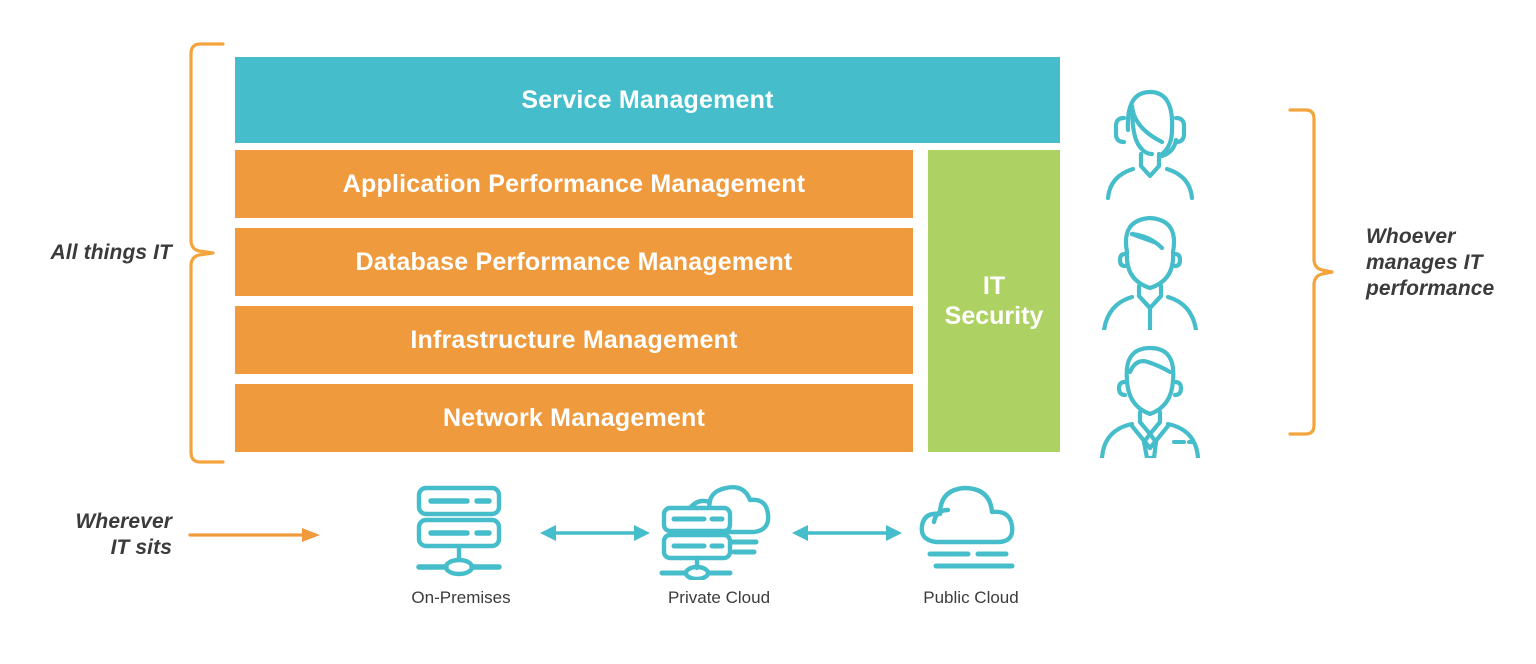  Describe the element at coordinates (1150, 136) in the screenshot. I see `person-headset-icon` at that location.